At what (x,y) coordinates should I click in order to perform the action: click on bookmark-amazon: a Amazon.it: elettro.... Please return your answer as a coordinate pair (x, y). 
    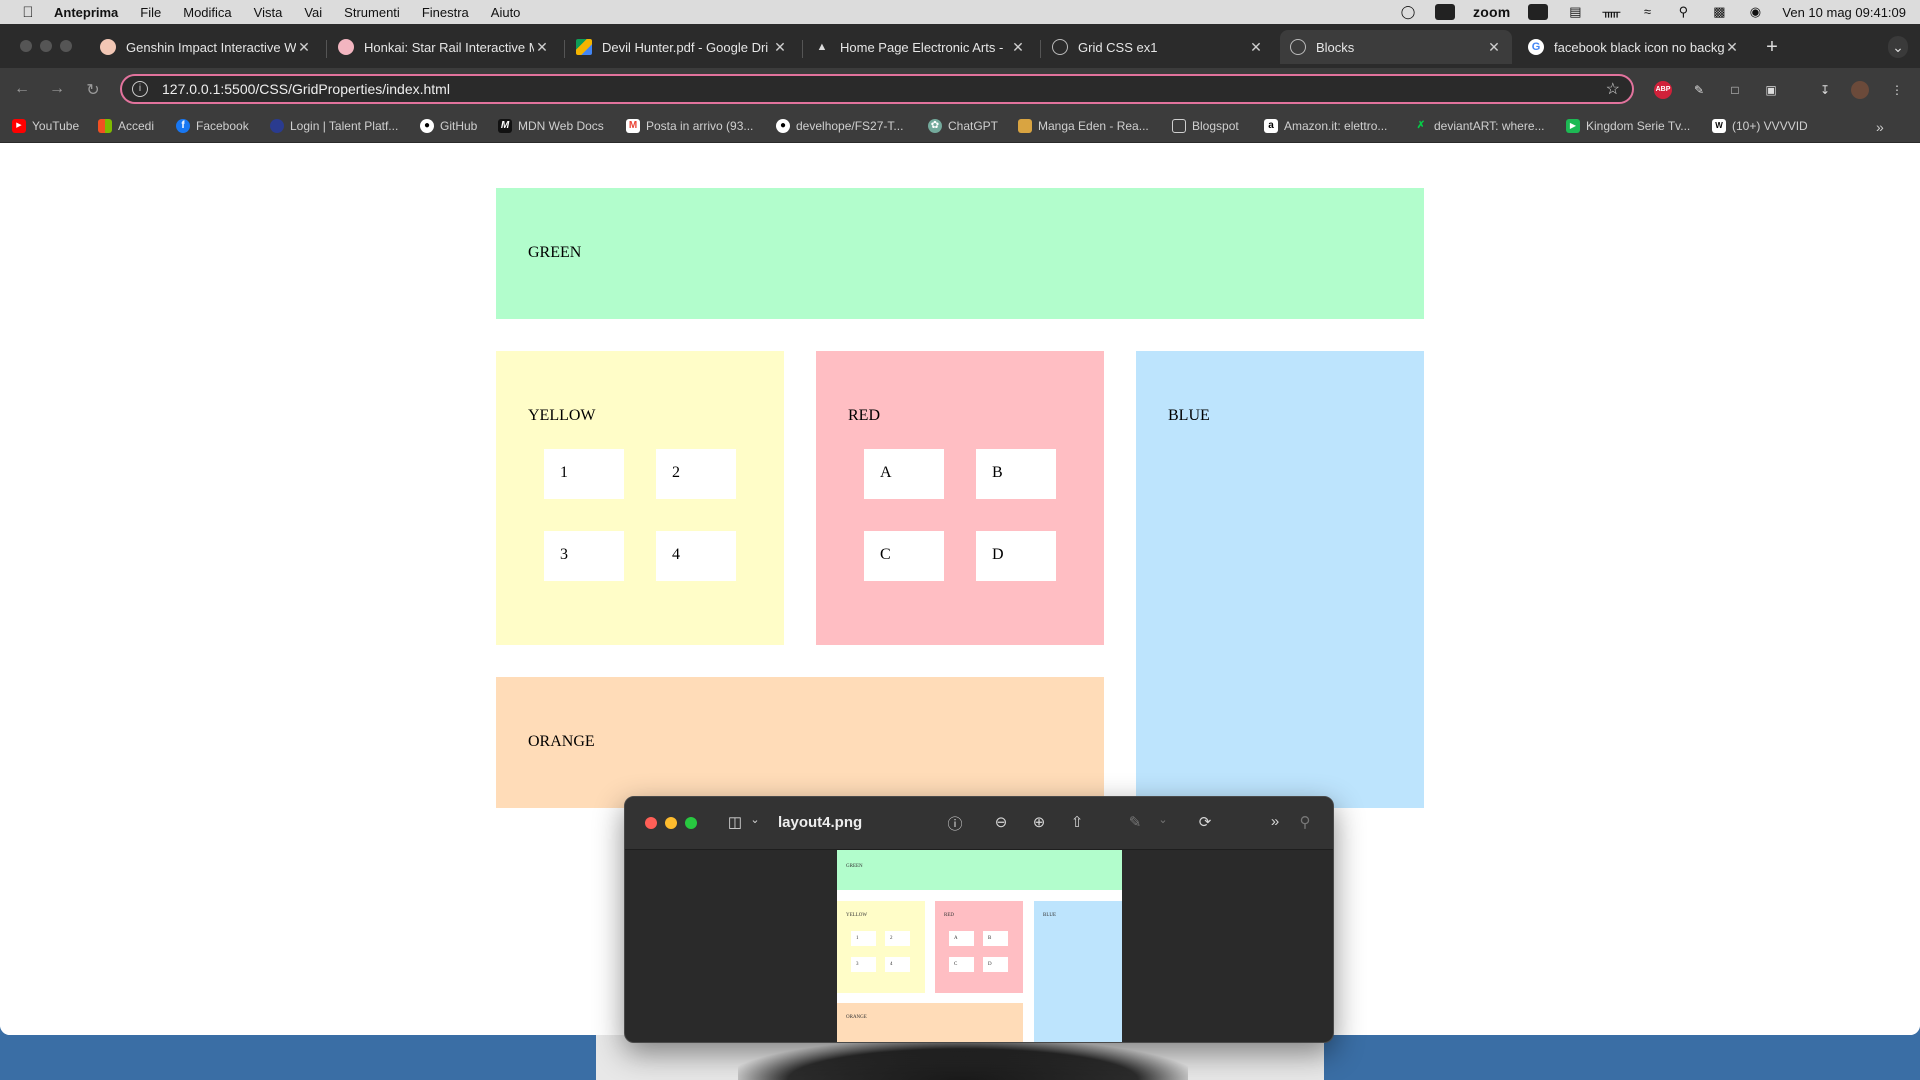
    Looking at the image, I should click on (1325, 126).